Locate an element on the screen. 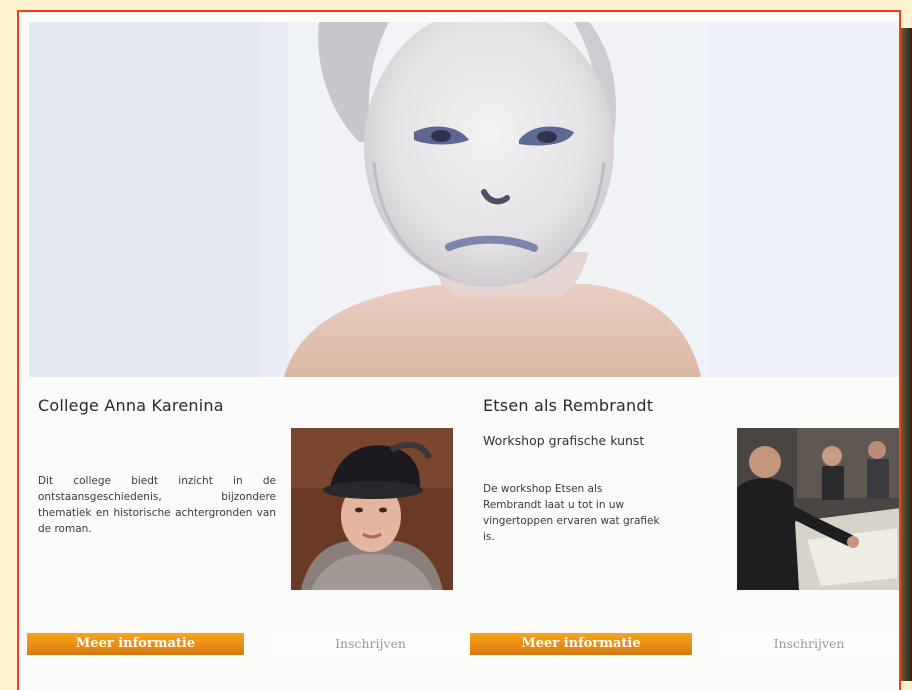 This screenshot has height=690, width=912. card-subtitle: Workshop grafische kunst is located at coordinates (564, 440).